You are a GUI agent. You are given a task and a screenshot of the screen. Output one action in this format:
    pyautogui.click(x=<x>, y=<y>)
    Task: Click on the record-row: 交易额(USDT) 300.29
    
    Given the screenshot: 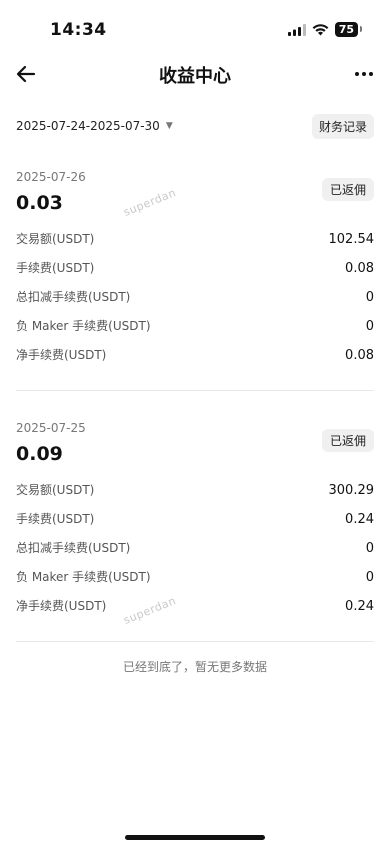 What is the action you would take?
    pyautogui.click(x=195, y=491)
    